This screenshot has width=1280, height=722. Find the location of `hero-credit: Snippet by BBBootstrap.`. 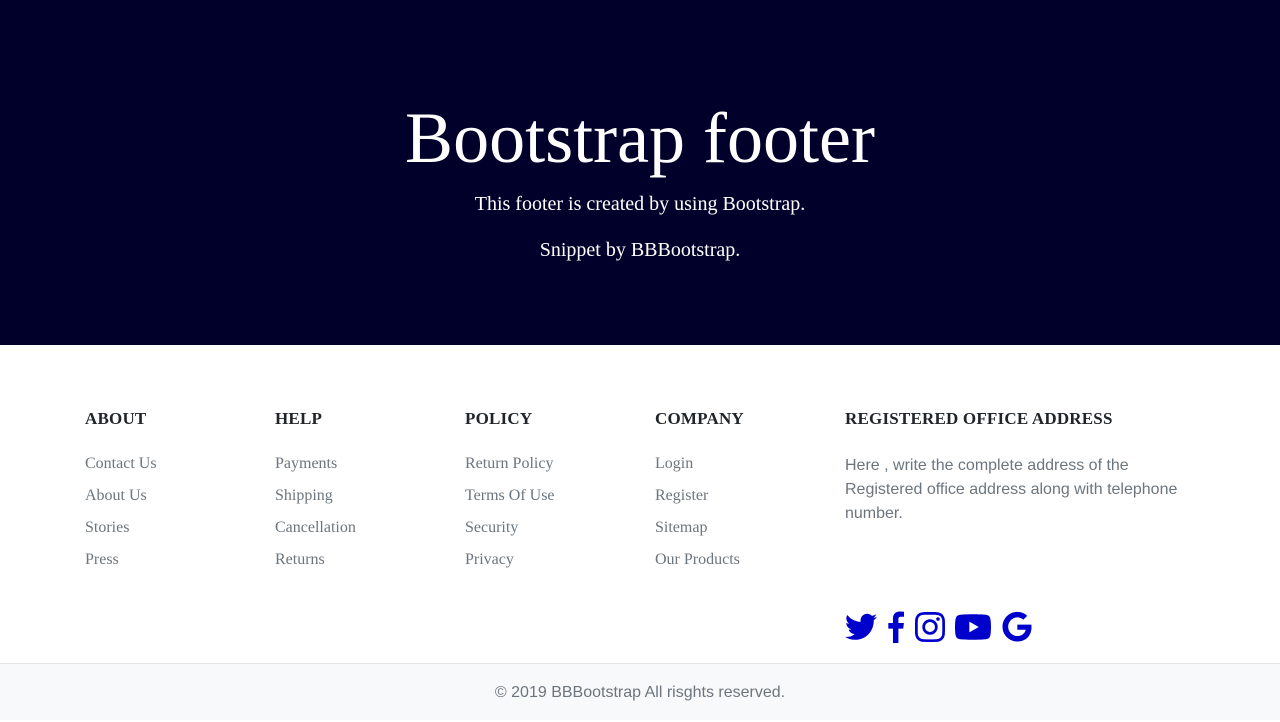

hero-credit: Snippet by BBBootstrap. is located at coordinates (640, 250).